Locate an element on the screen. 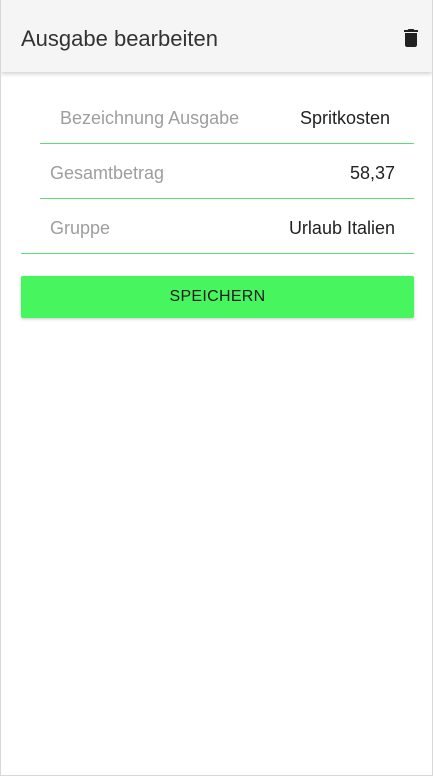 This screenshot has width=433, height=777. total-field-underline is located at coordinates (227, 198).